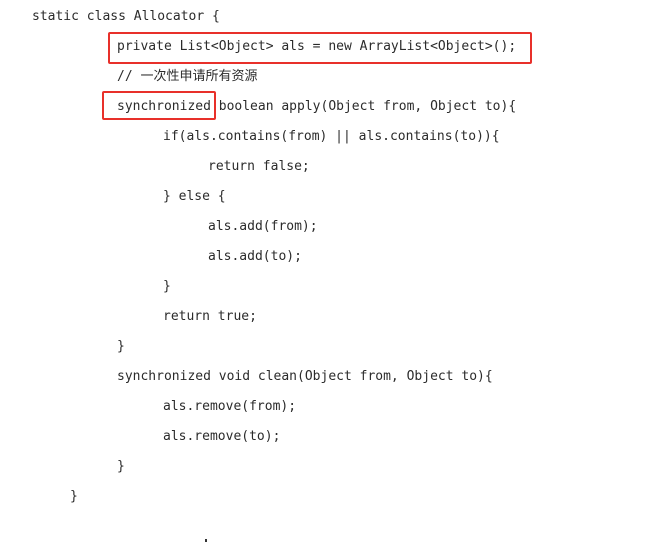  What do you see at coordinates (159, 105) in the screenshot?
I see `highlight-box-synchronized` at bounding box center [159, 105].